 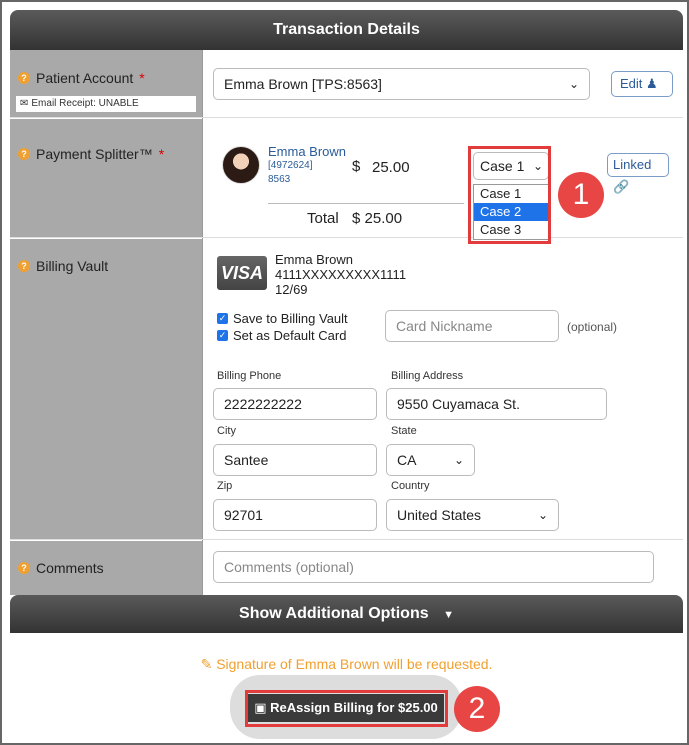 What do you see at coordinates (341, 274) in the screenshot?
I see `card-number: 4111XXXXXXXXX1111` at bounding box center [341, 274].